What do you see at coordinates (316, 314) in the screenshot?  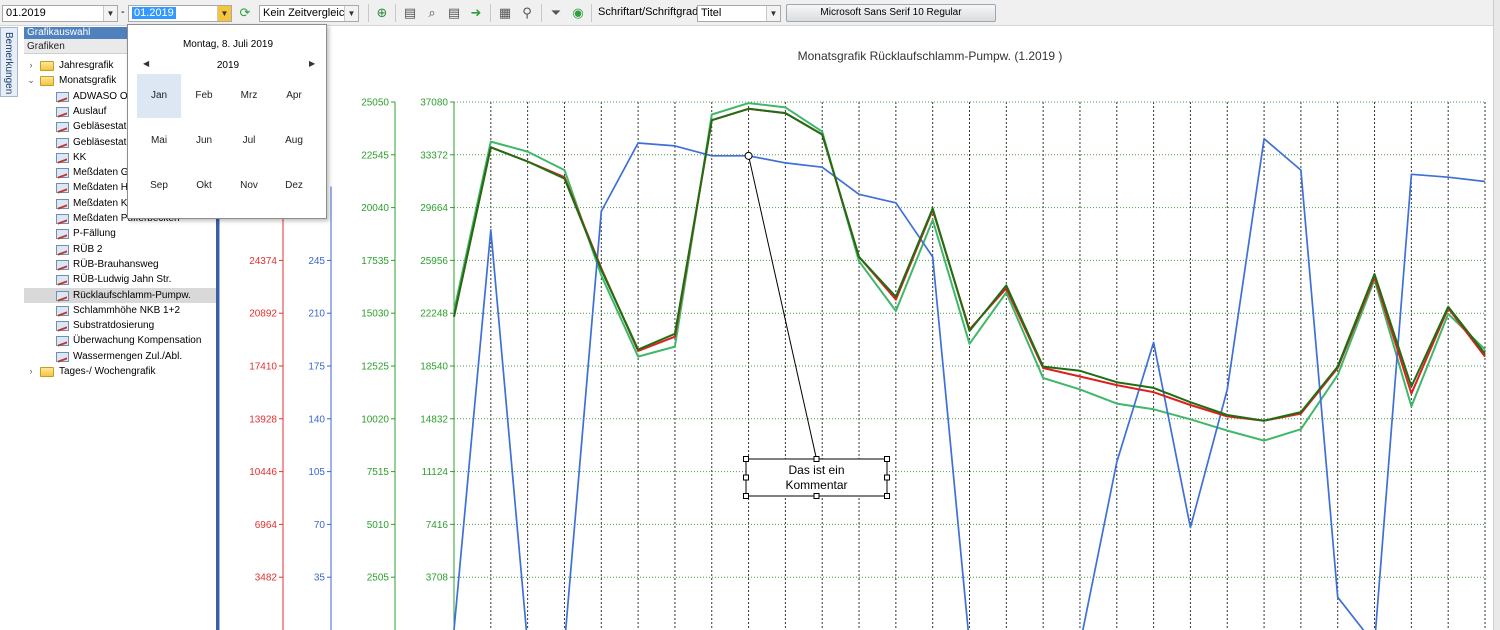 I see `tick-label: 210` at bounding box center [316, 314].